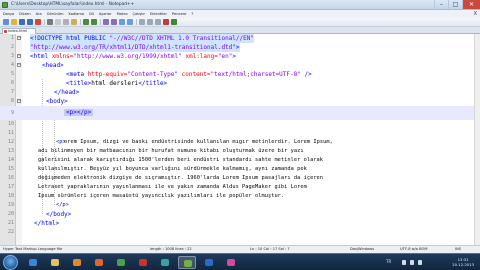 This screenshot has width=480, height=270. I want to click on system-tray: TR 13:31 20.12.2013, so click(431, 262).